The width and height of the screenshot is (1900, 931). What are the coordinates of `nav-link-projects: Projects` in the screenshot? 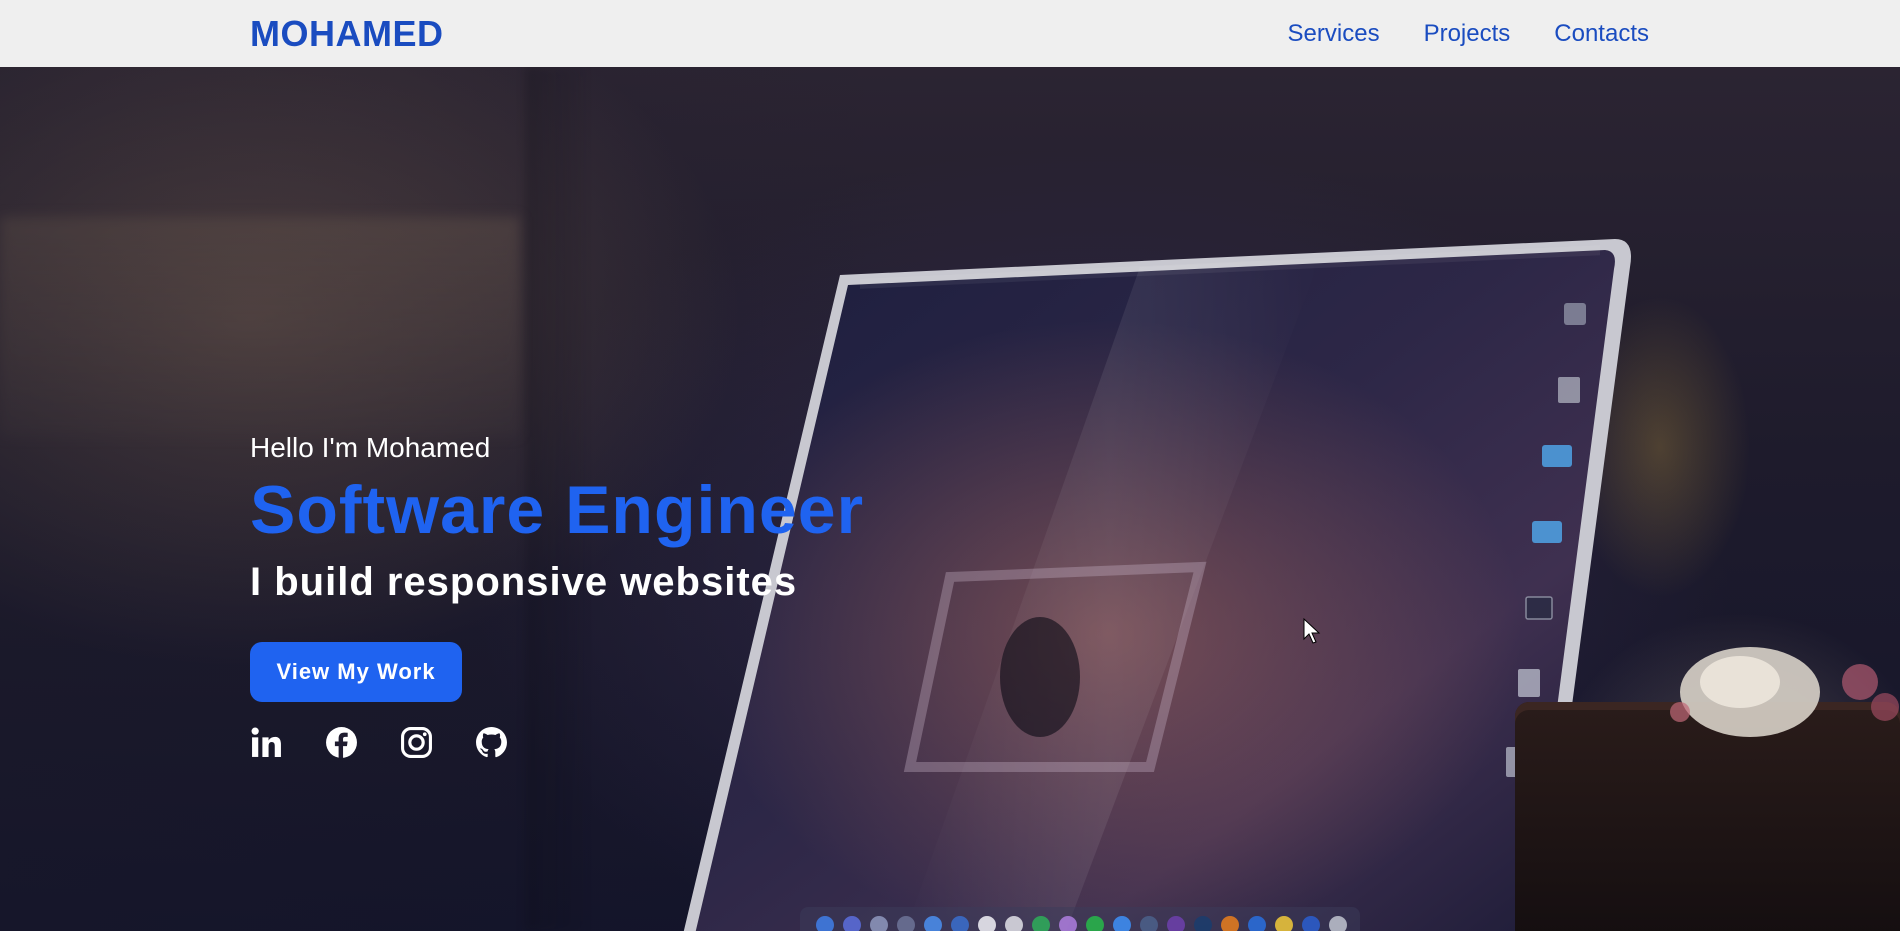 It's located at (1467, 34).